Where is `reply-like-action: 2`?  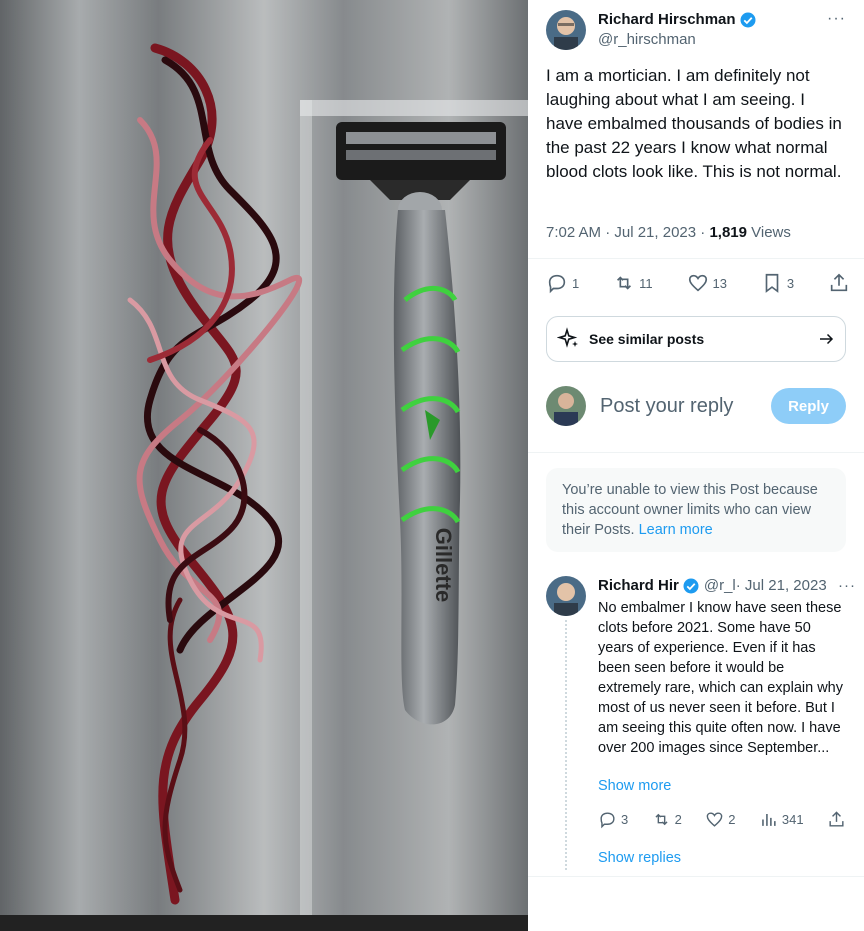
reply-like-action: 2 is located at coordinates (720, 819).